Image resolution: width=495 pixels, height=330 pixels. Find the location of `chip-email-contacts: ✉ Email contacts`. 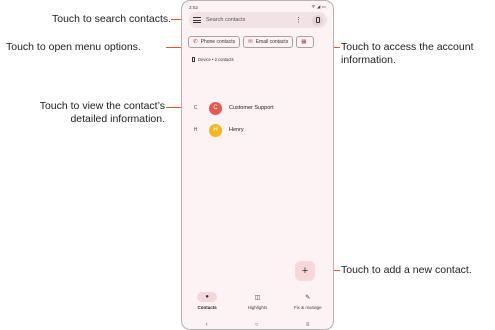

chip-email-contacts: ✉ Email contacts is located at coordinates (268, 42).